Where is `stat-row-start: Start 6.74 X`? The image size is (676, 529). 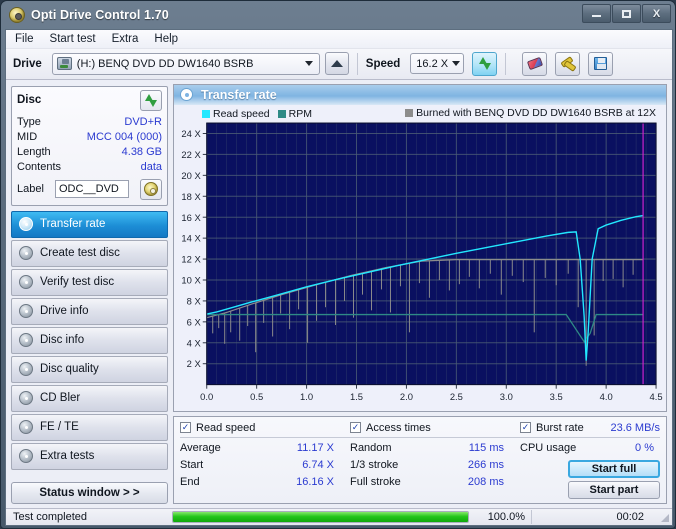 stat-row-start: Start 6.74 X is located at coordinates (265, 465).